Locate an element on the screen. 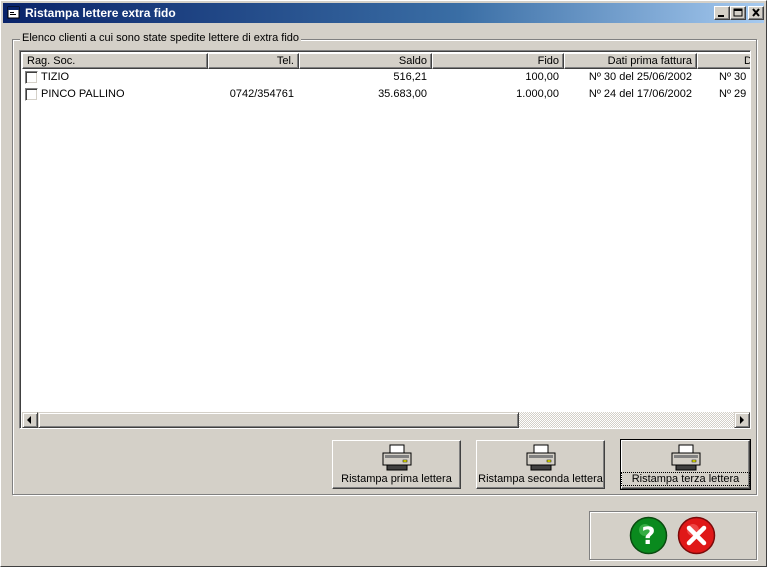 This screenshot has height=567, width=767. reprint-first-letter-button: Ristampa prima lettera is located at coordinates (396, 464).